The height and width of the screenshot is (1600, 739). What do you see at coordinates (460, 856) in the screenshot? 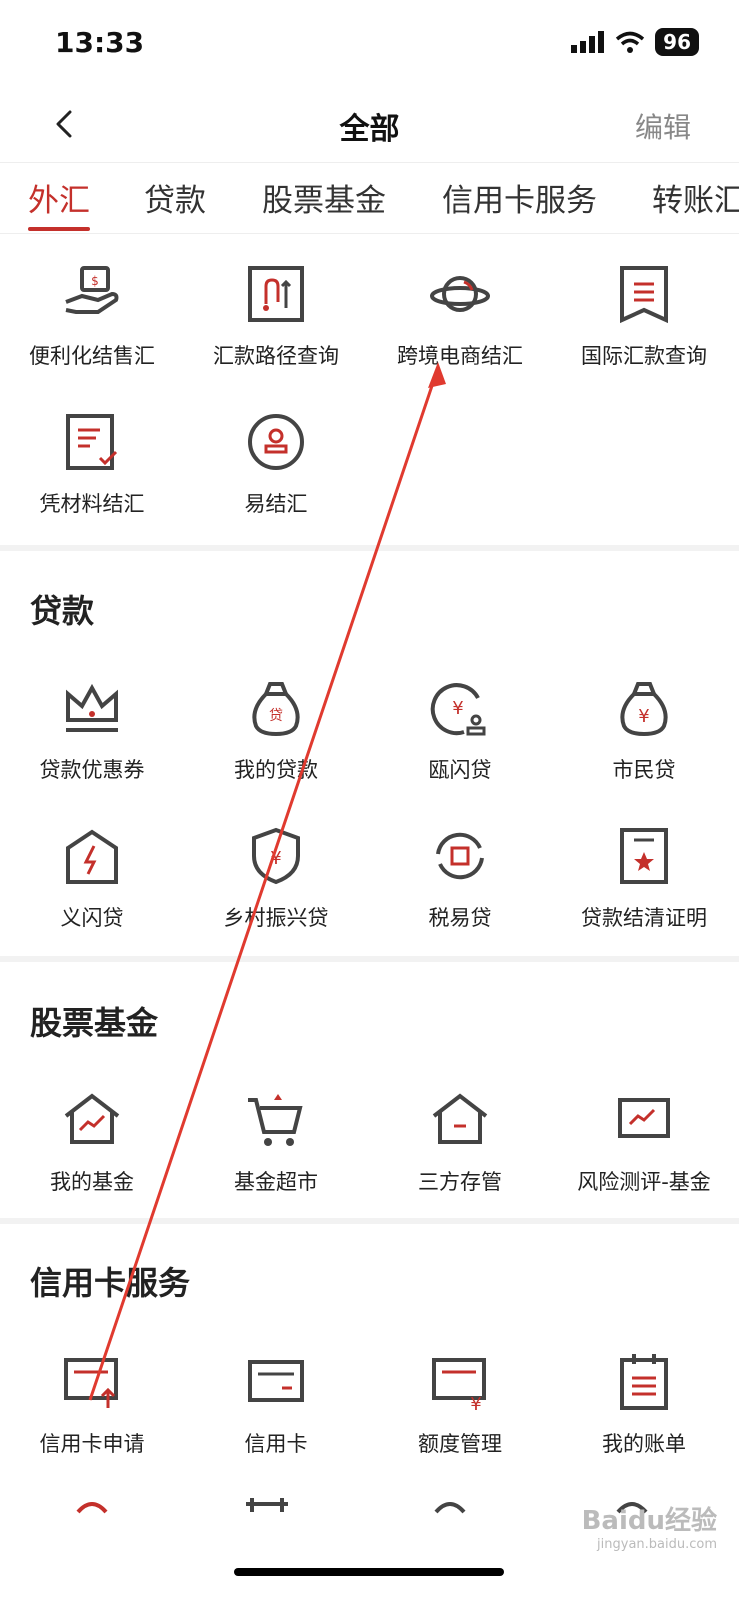
I see `refresh-circle-icon` at bounding box center [460, 856].